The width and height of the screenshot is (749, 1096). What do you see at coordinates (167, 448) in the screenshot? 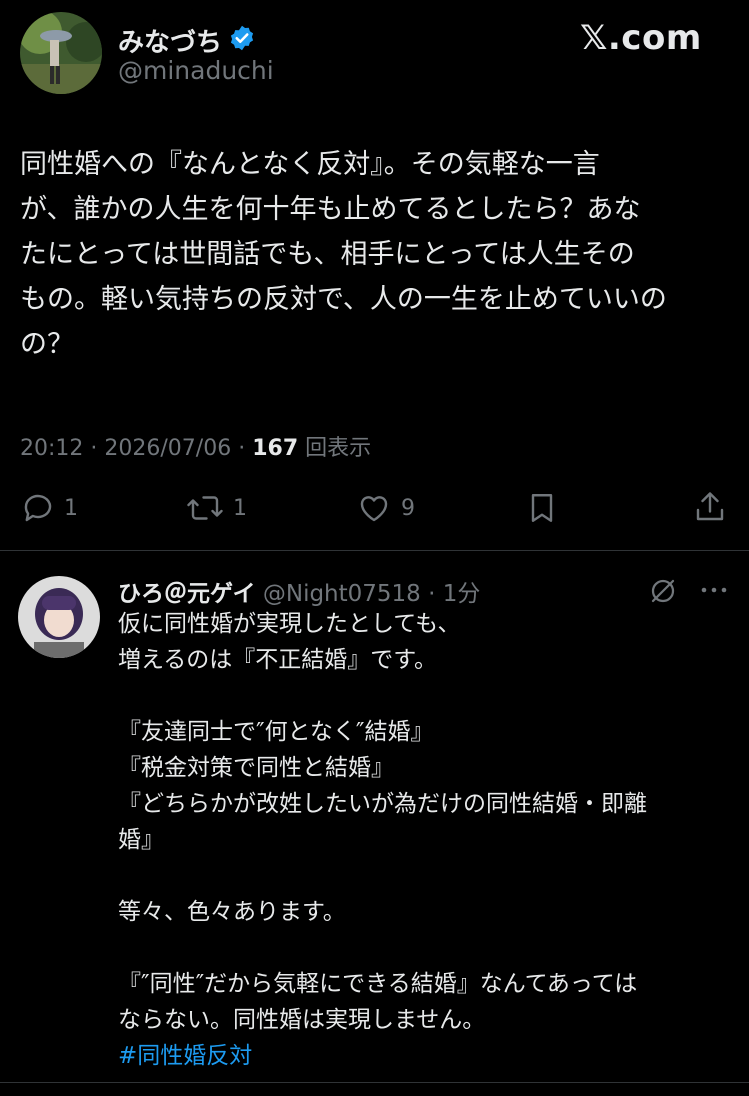
I see `tweet-date: 2026/07/06` at bounding box center [167, 448].